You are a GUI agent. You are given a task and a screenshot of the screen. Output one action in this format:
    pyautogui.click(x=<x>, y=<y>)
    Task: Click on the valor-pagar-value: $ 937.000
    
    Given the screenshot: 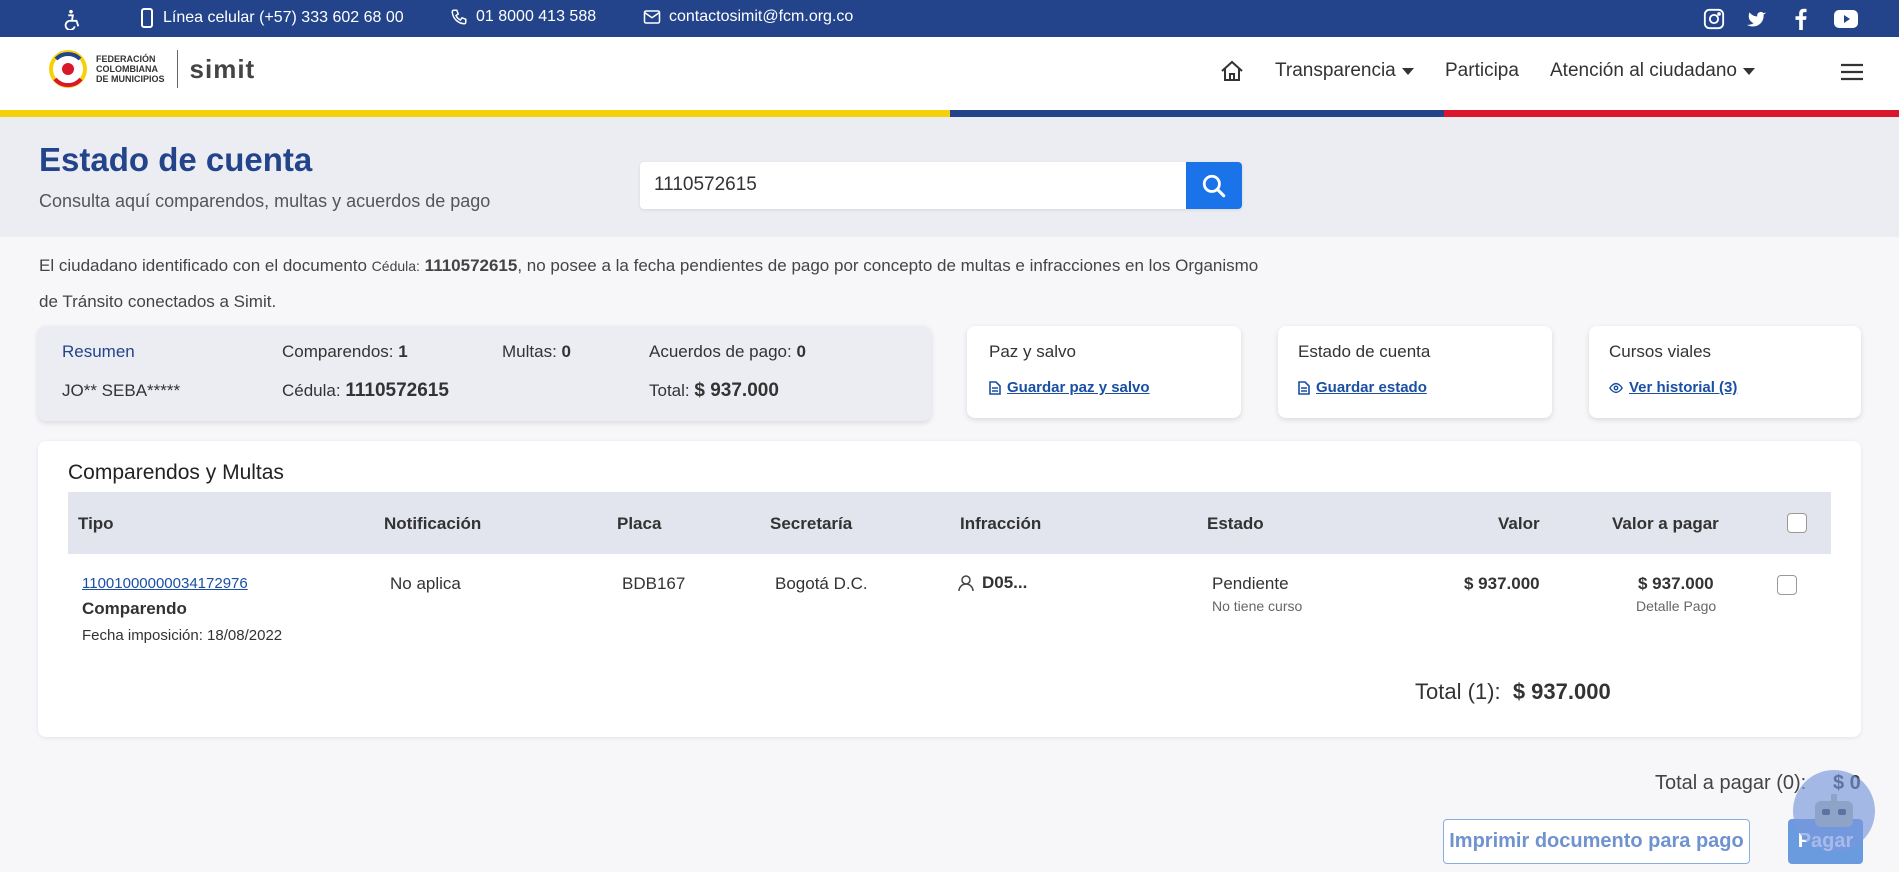 What is the action you would take?
    pyautogui.click(x=1676, y=583)
    